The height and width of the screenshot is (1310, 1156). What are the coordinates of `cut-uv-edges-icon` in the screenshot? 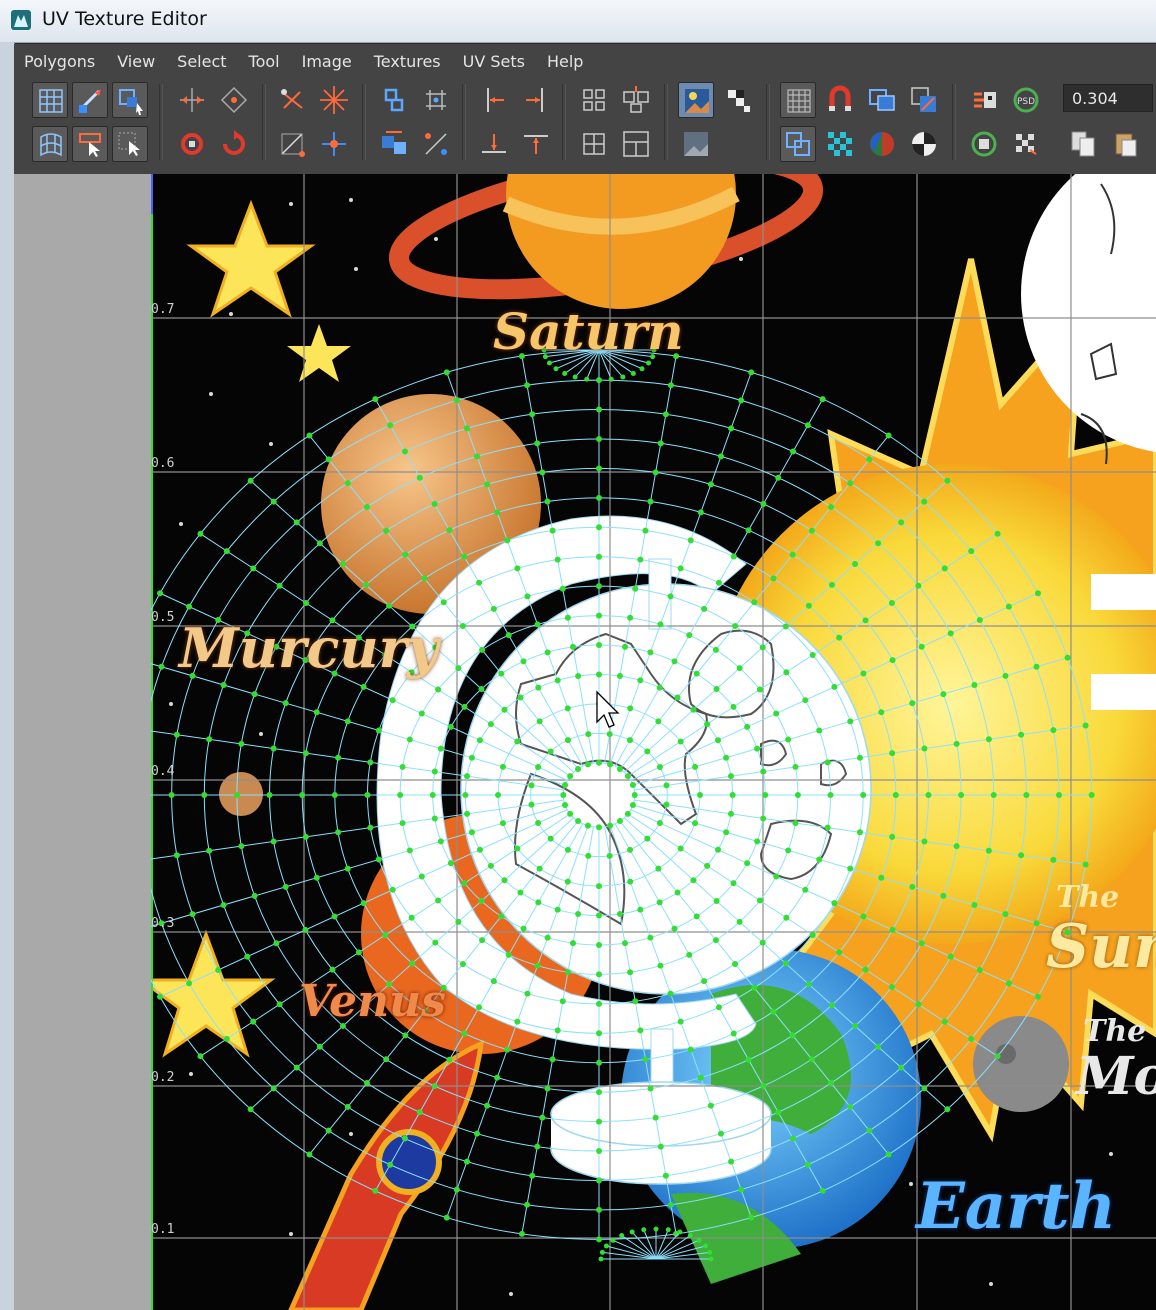 It's located at (292, 100).